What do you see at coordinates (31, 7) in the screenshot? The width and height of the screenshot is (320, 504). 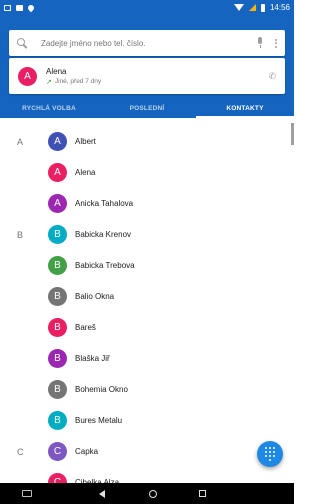 I see `location-icon` at bounding box center [31, 7].